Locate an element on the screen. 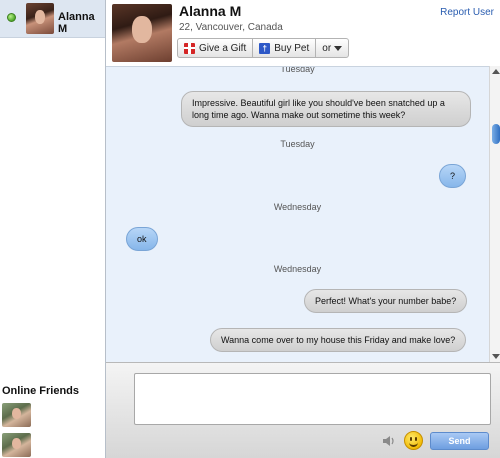  give-gift-label: Give a Gift is located at coordinates (223, 48).